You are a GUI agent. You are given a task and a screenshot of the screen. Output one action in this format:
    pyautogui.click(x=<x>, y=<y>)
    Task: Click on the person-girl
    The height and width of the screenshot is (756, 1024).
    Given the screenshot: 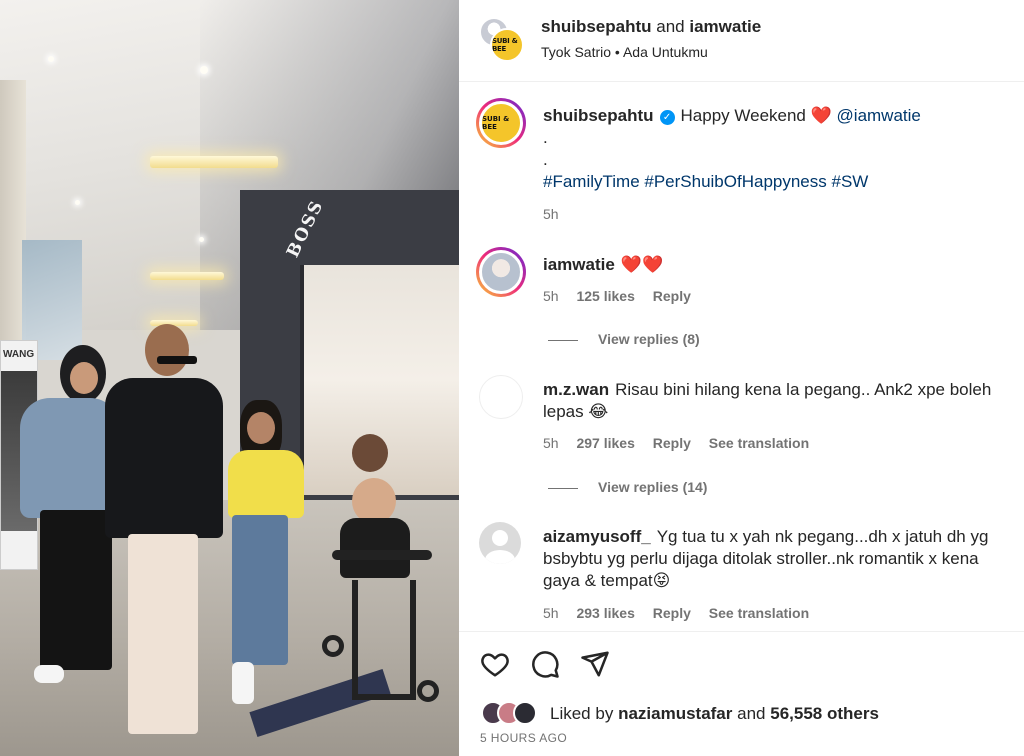 What is the action you would take?
    pyautogui.click(x=270, y=555)
    